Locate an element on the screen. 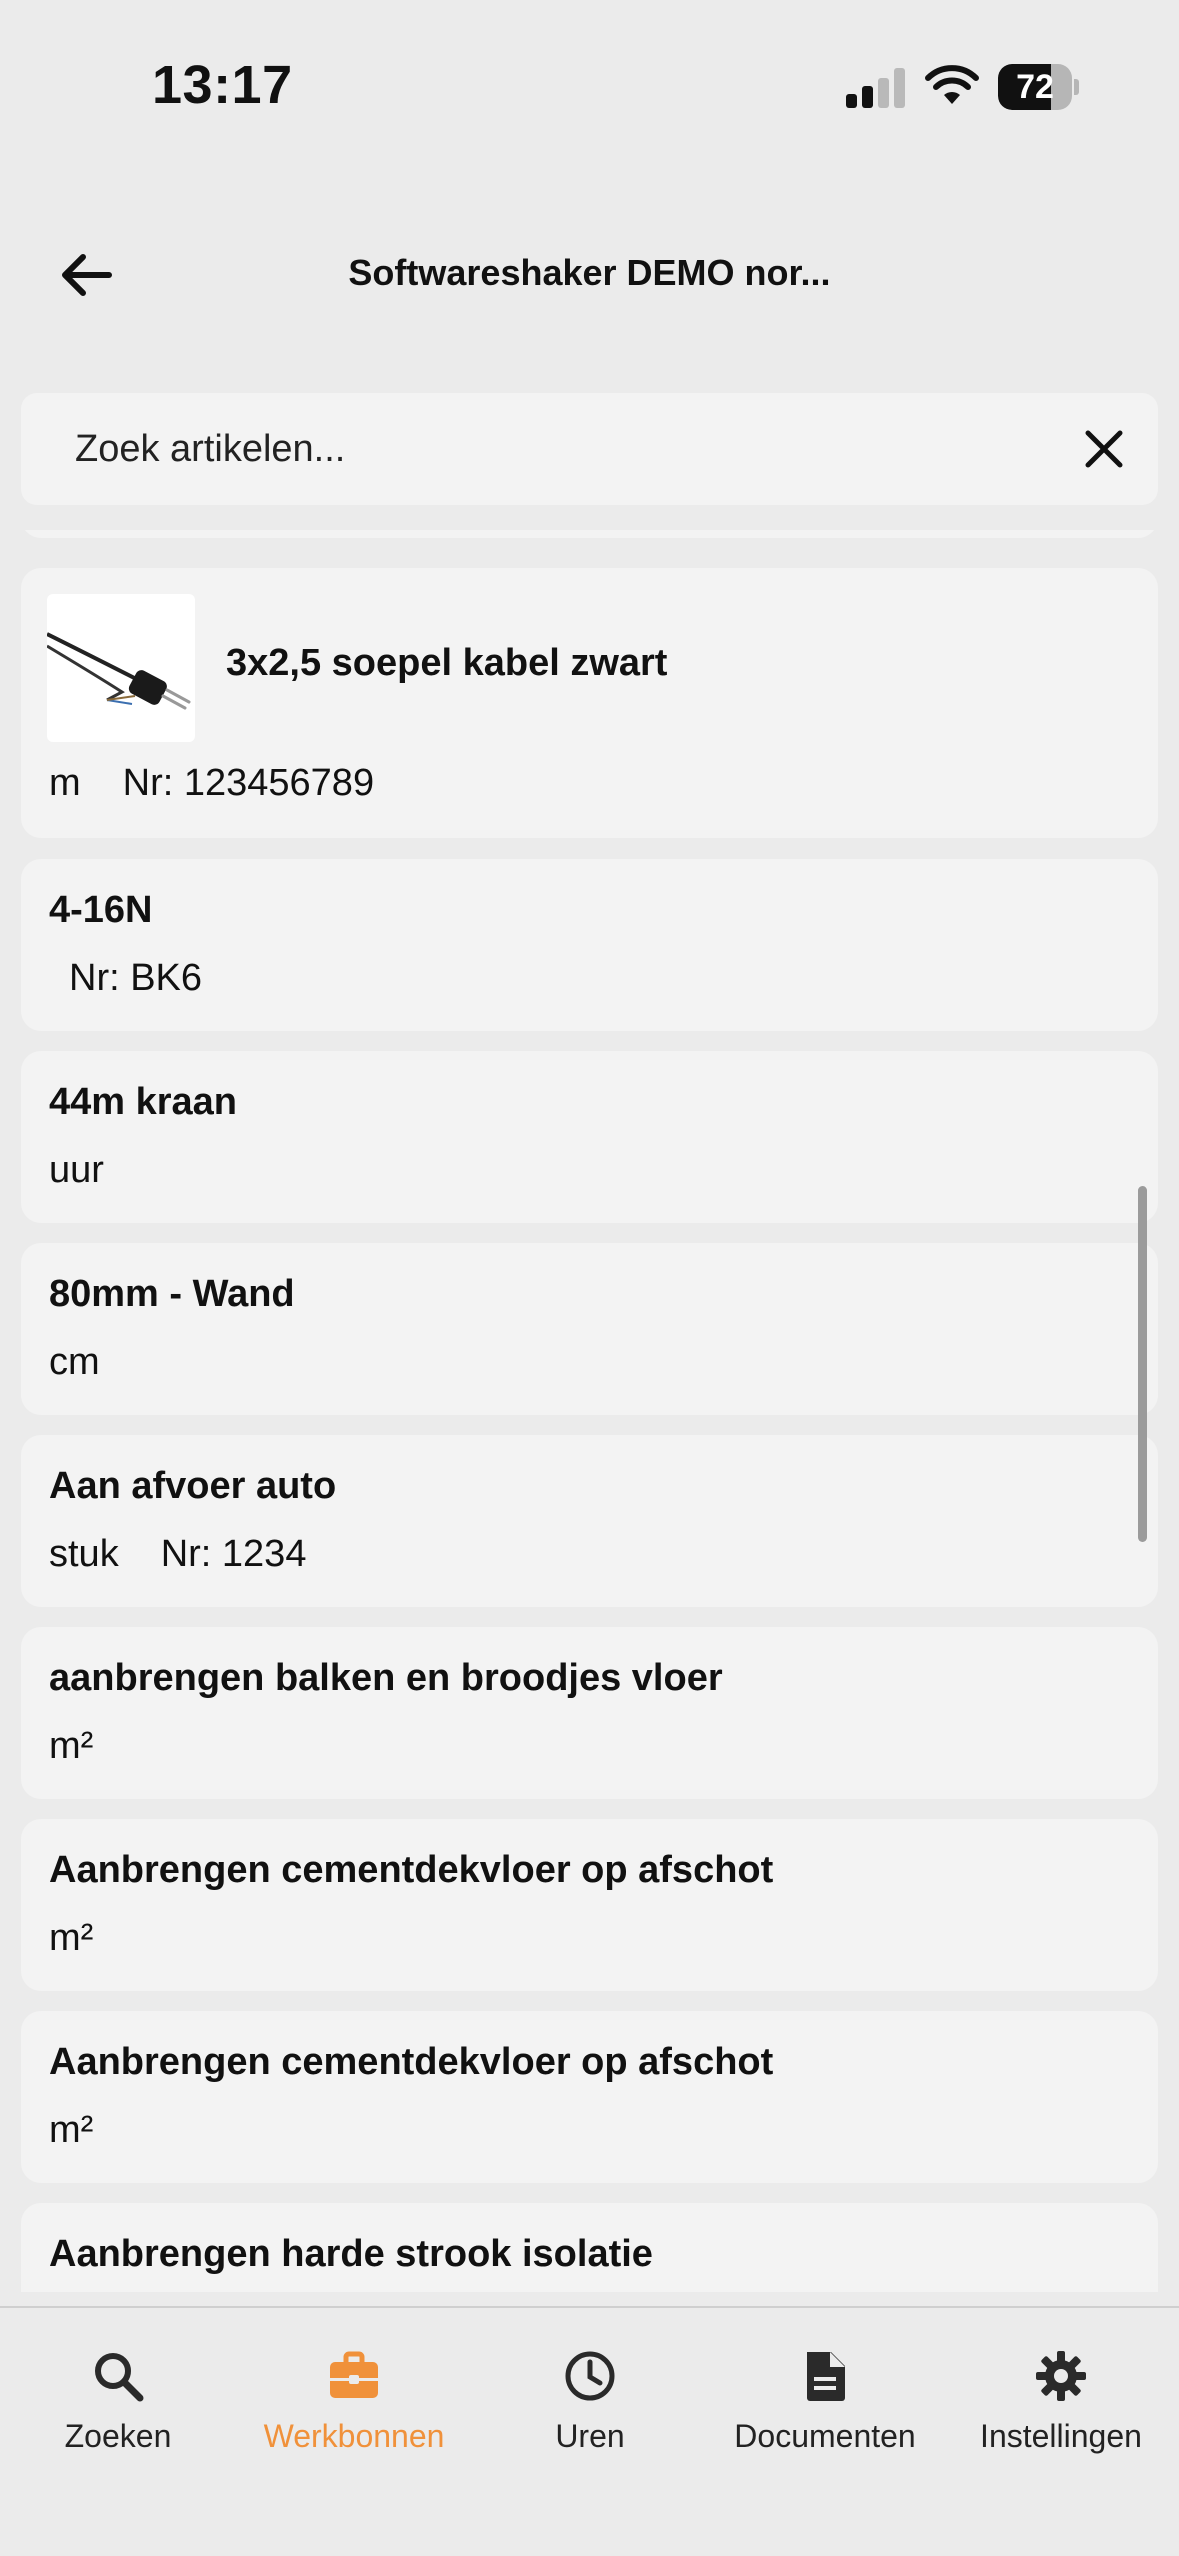 This screenshot has height=2556, width=1179. battery-icon: 72 is located at coordinates (1038, 87).